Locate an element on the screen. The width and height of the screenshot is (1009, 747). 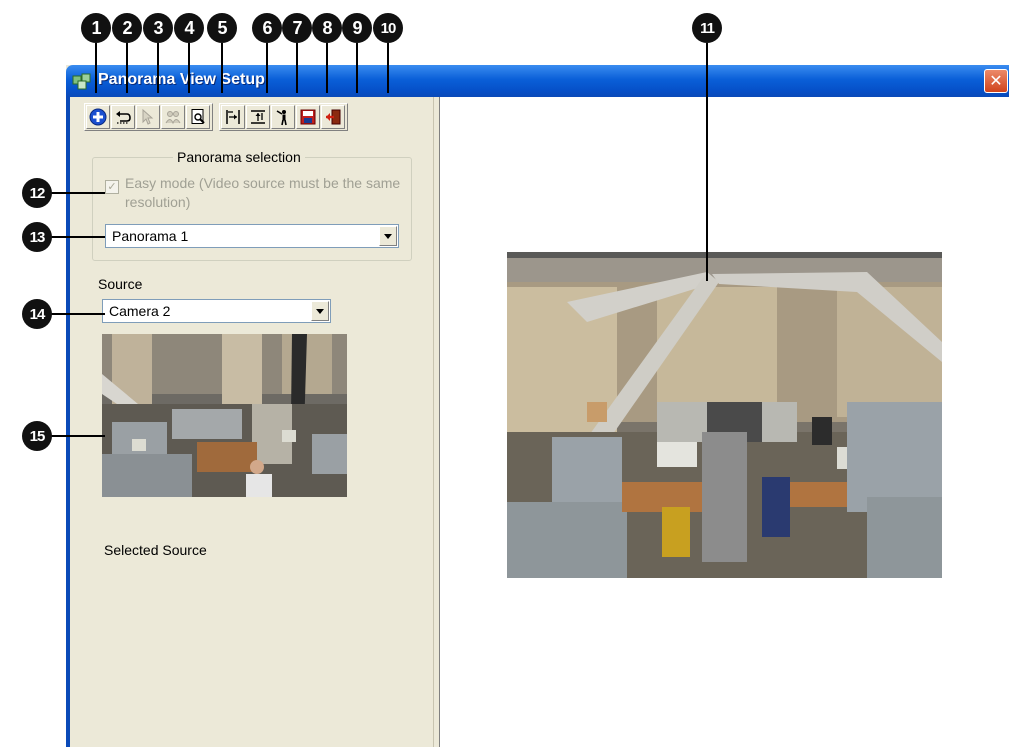
undo-button is located at coordinates (123, 117).